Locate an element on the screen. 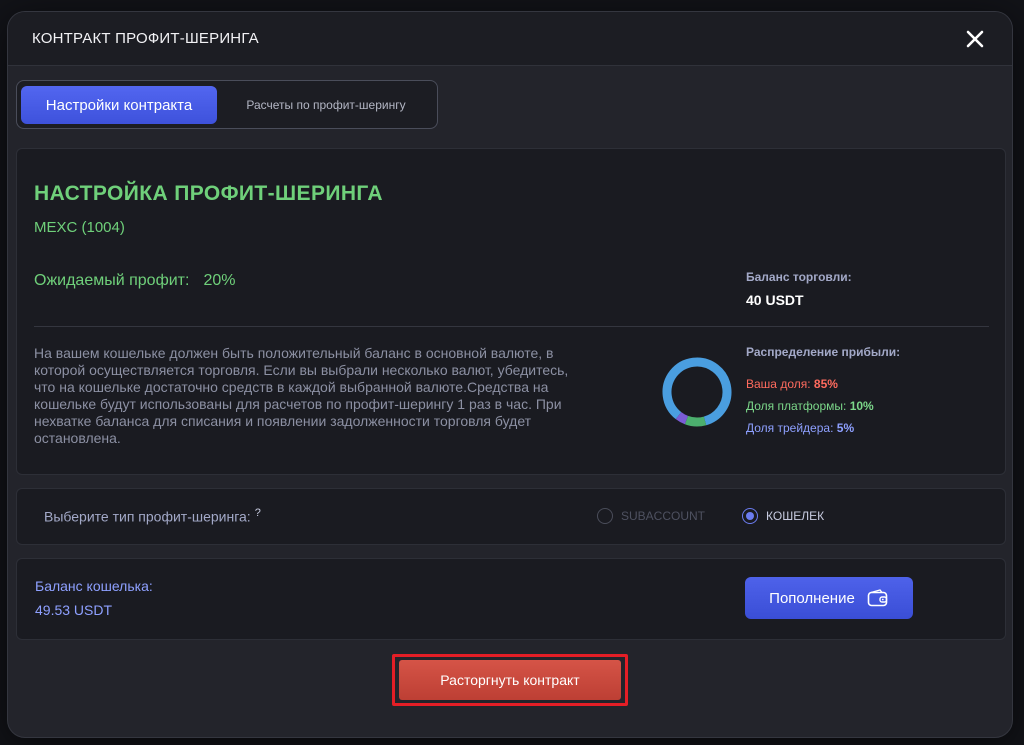  modal-header: КОНТРАКТ ПРОФИТ-ШЕРИНГА is located at coordinates (510, 39).